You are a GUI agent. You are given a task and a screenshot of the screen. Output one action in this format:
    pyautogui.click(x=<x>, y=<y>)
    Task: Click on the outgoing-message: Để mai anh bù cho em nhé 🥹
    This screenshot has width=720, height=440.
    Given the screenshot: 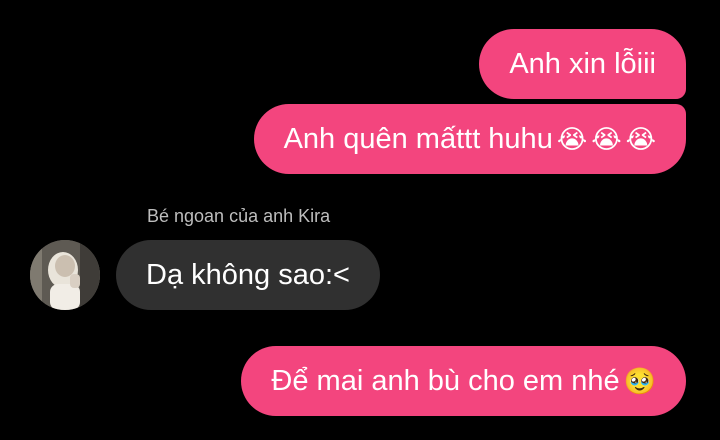 What is the action you would take?
    pyautogui.click(x=463, y=381)
    